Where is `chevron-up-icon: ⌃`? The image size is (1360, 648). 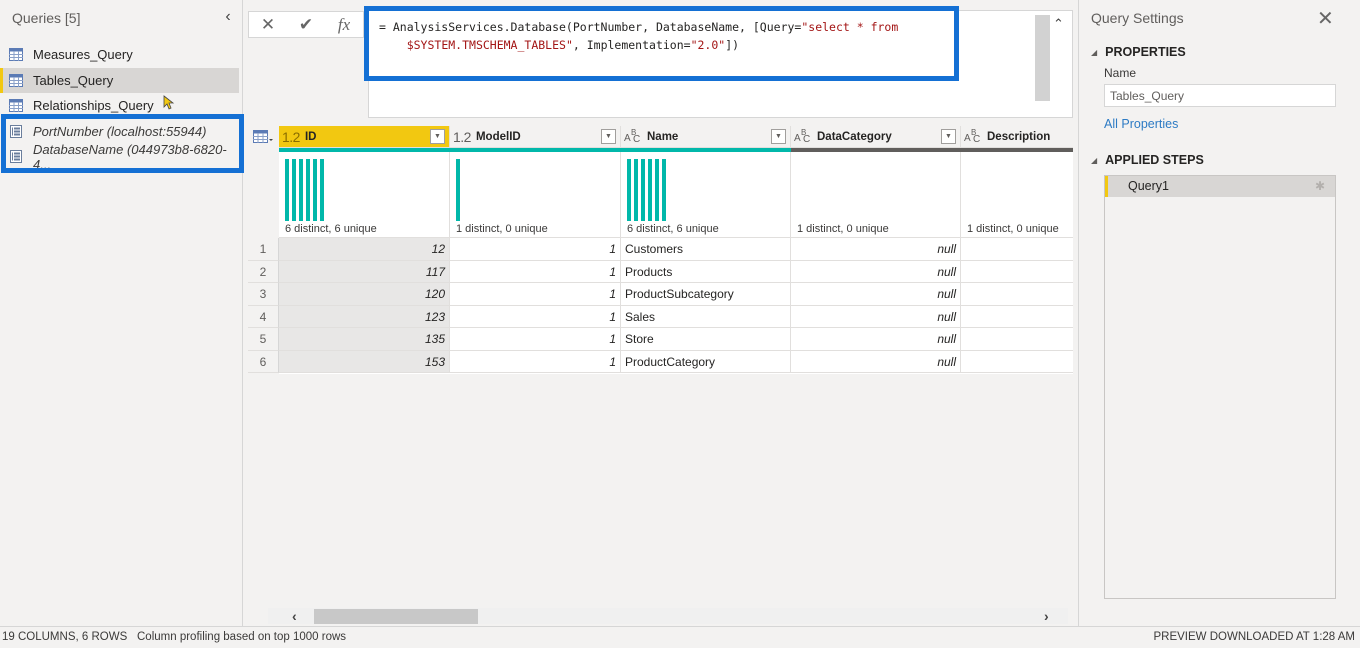
chevron-up-icon: ⌃ is located at coordinates (1058, 24).